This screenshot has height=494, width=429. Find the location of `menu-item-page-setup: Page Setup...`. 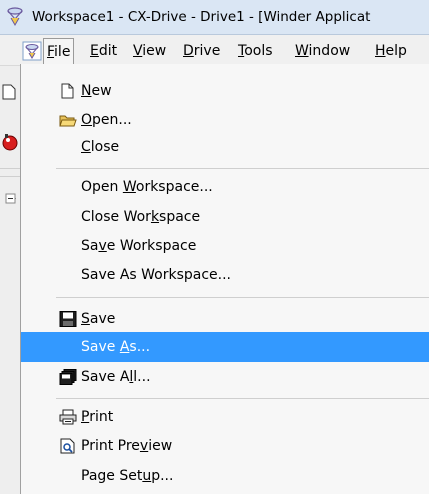

menu-item-page-setup: Page Setup... is located at coordinates (225, 476).